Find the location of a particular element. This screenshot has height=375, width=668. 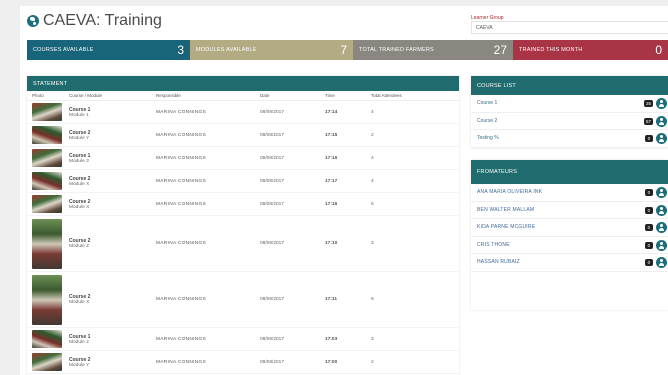

course-list-item: Testing % 0 is located at coordinates (569, 139).